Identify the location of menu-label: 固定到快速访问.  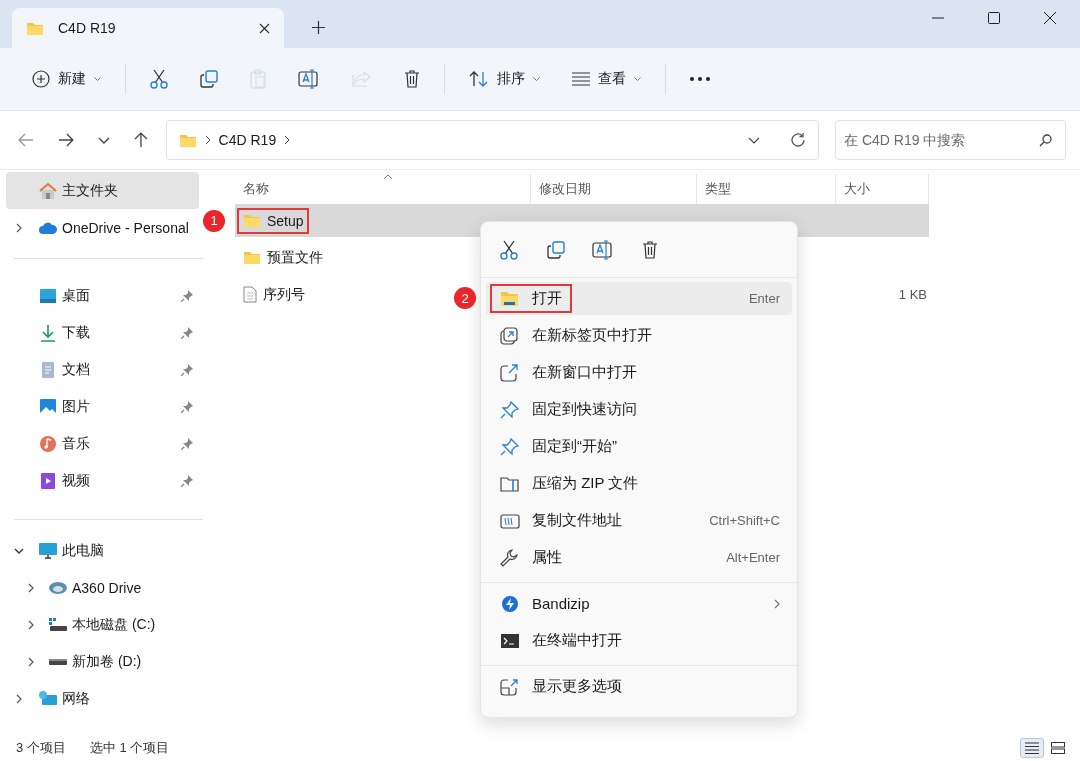
(584, 409).